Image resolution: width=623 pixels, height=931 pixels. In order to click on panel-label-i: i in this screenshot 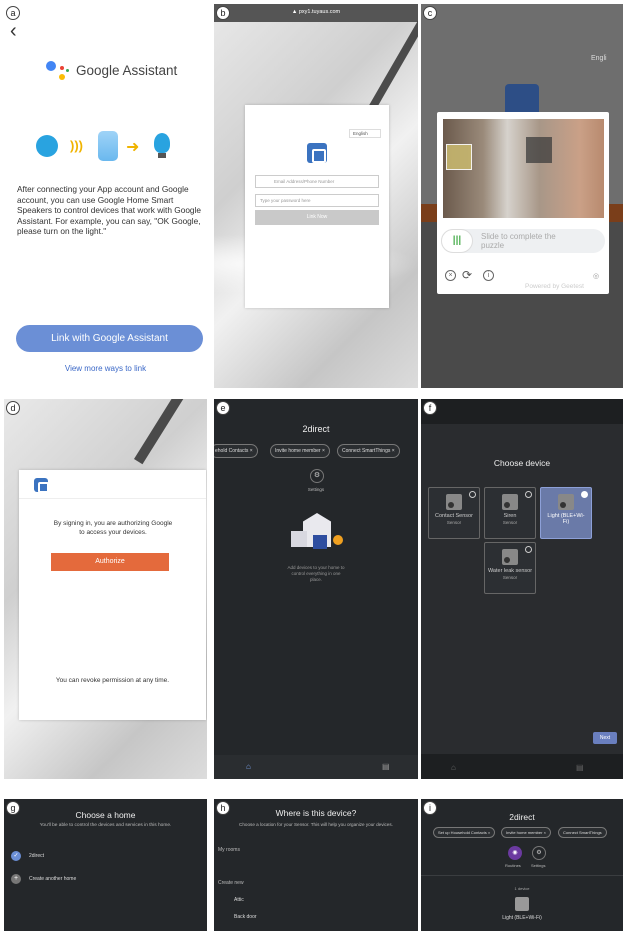, I will do `click(430, 808)`.